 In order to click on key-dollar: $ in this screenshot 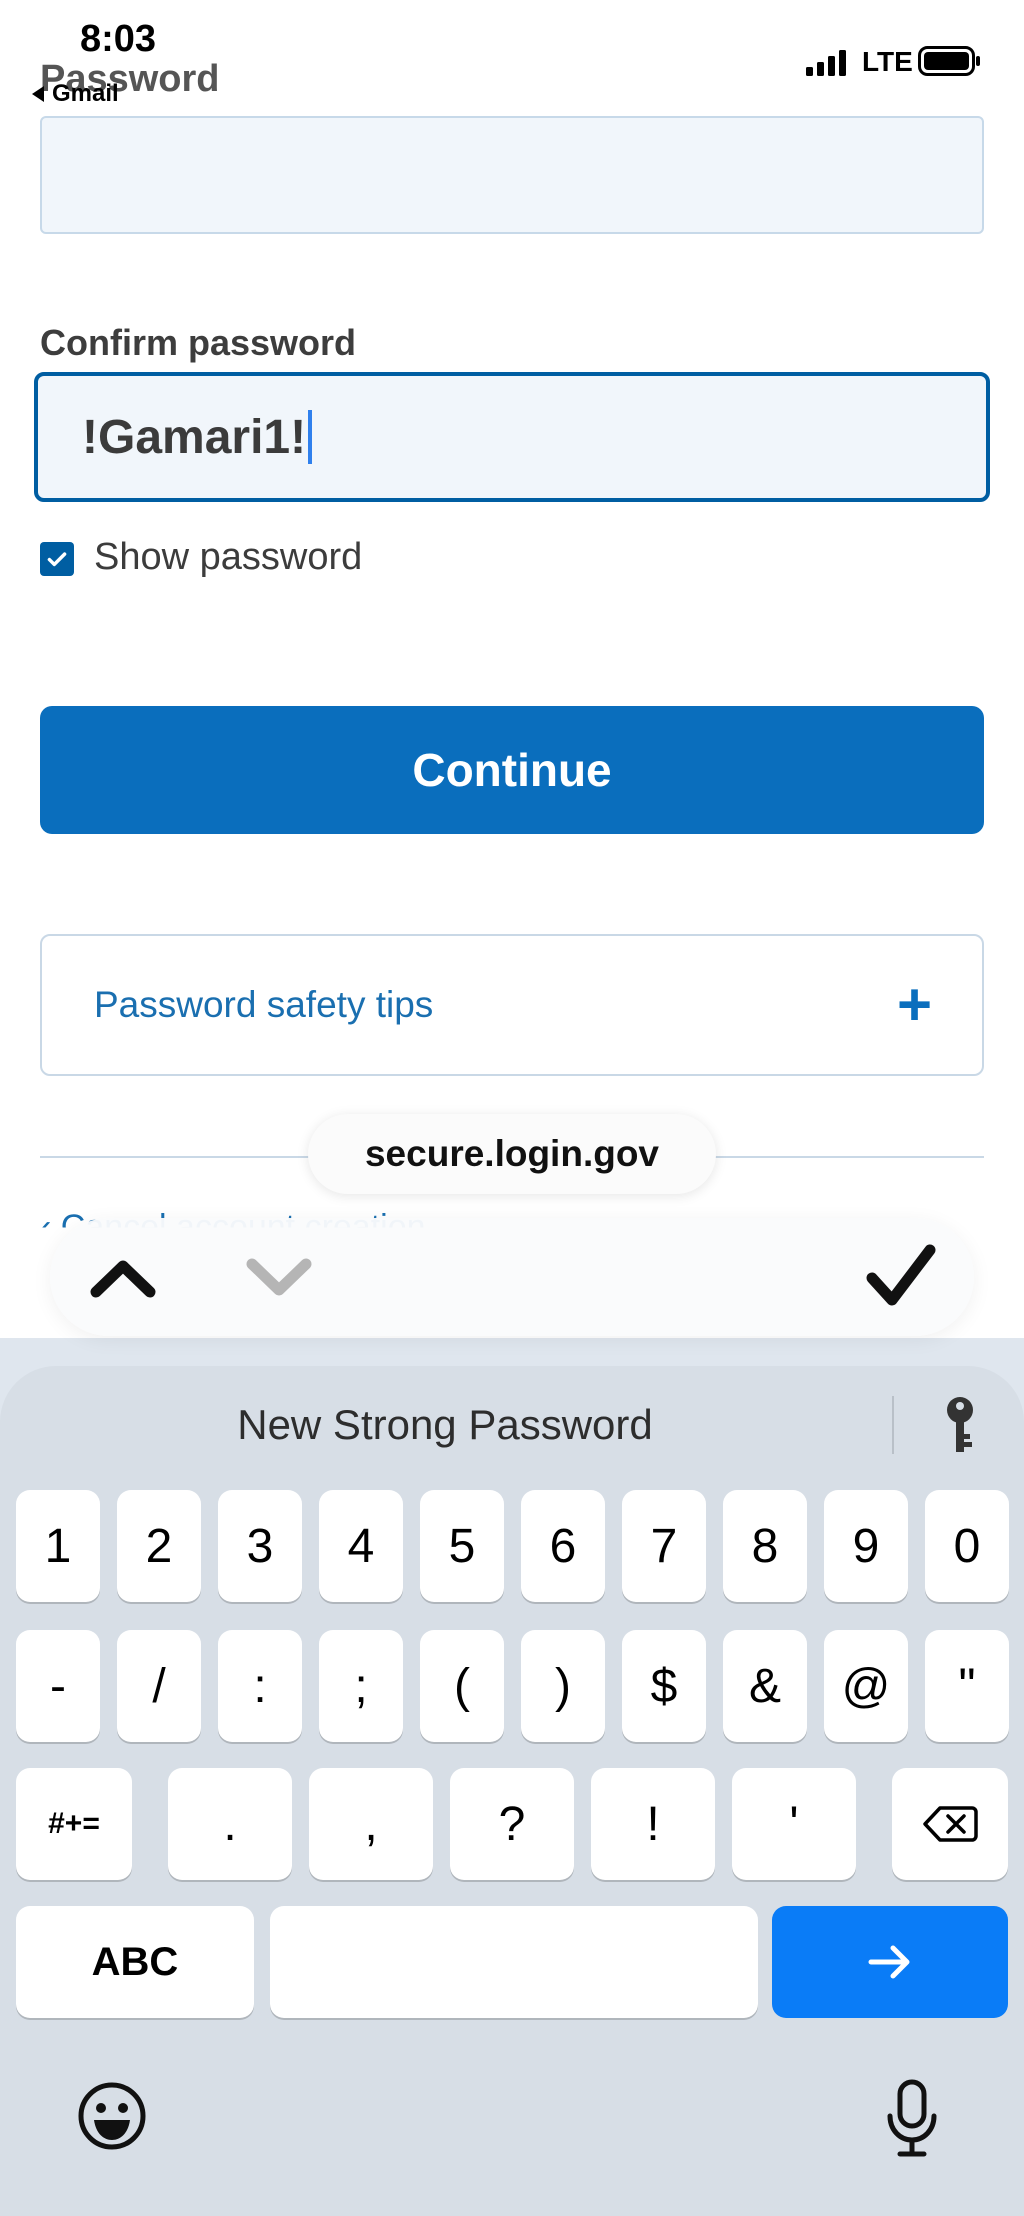, I will do `click(664, 1686)`.